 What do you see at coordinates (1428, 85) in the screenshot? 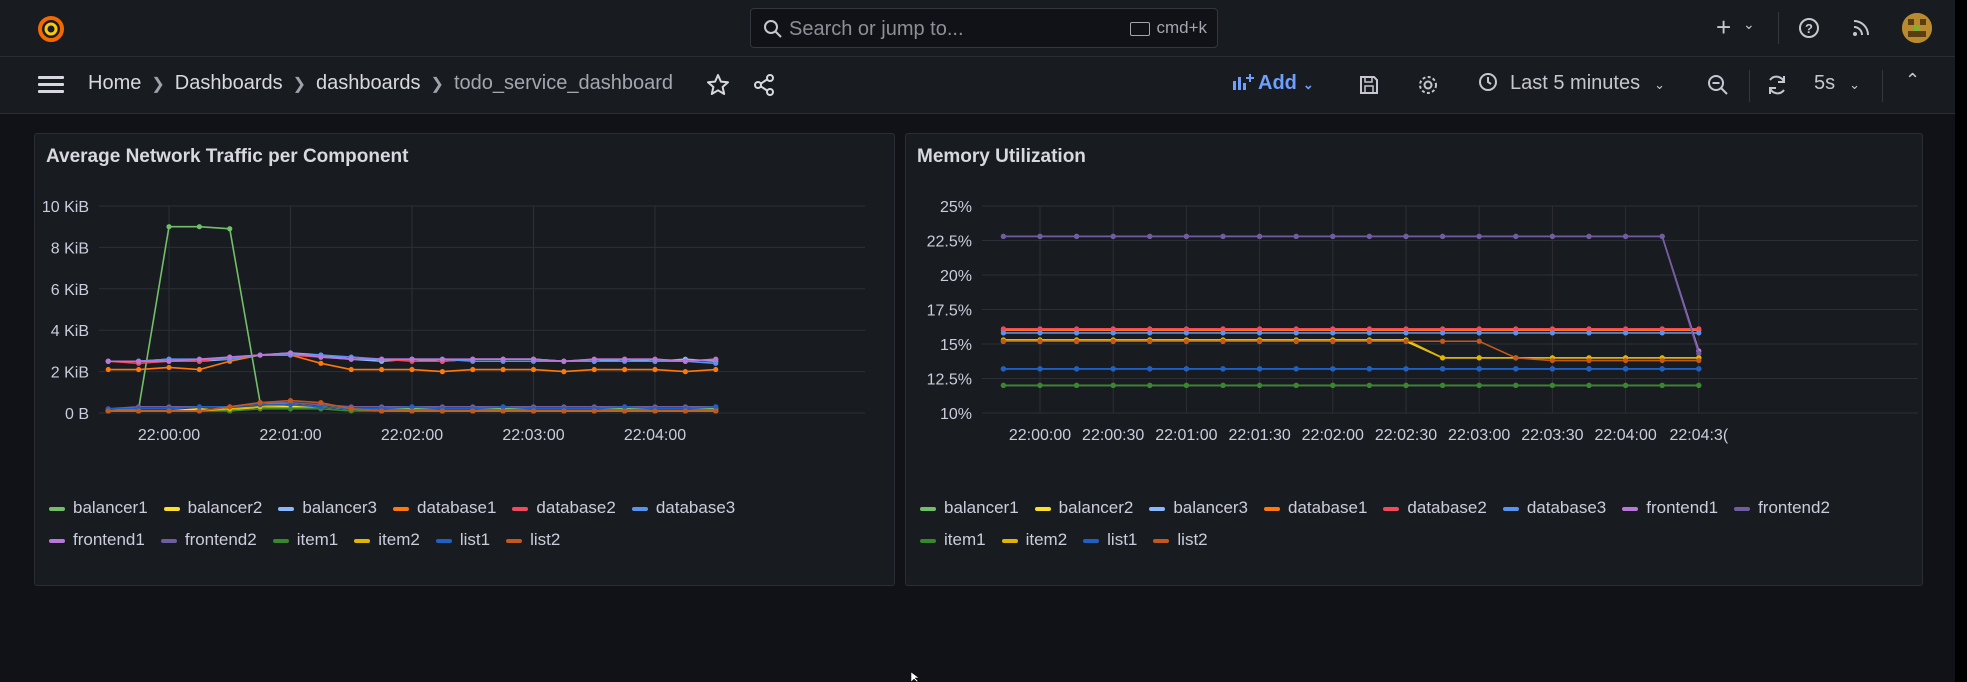
I see `settings-gear-icon` at bounding box center [1428, 85].